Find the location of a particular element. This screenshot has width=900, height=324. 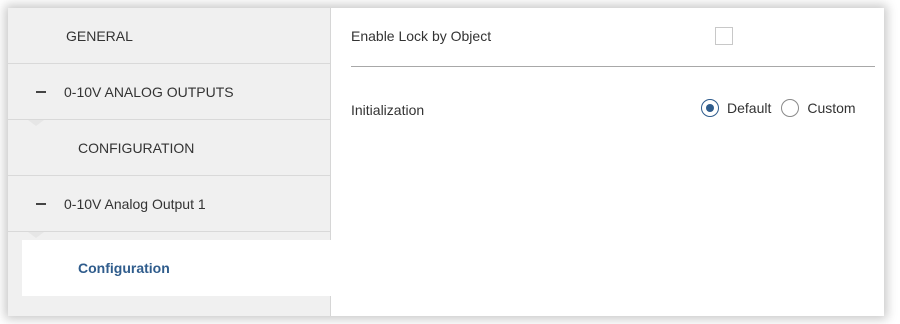

sidebar-item-label: 0-10V Analog Output 1 is located at coordinates (135, 203).